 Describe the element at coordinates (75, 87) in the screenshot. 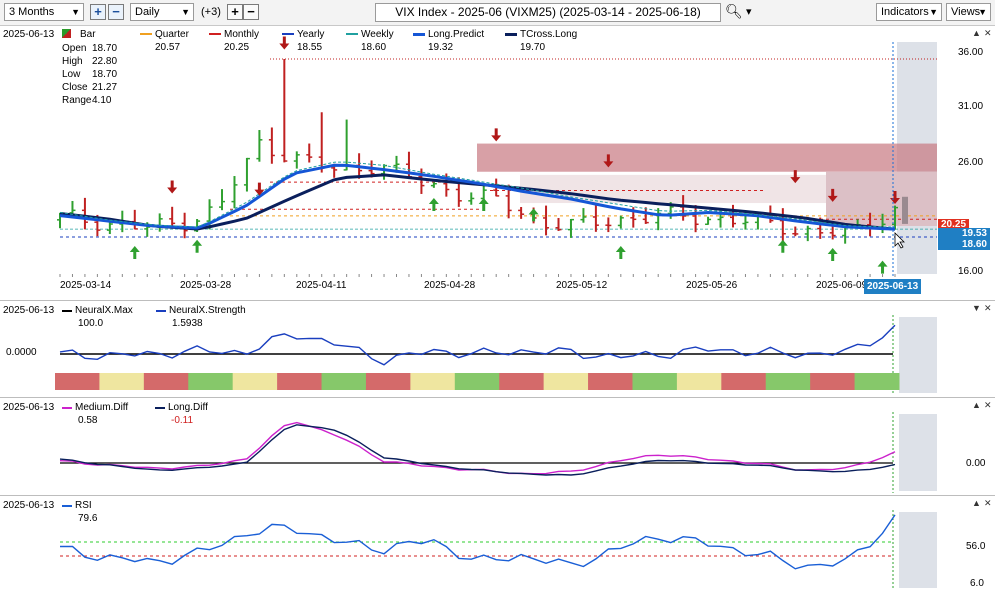

I see `ohlc-key: Close` at that location.